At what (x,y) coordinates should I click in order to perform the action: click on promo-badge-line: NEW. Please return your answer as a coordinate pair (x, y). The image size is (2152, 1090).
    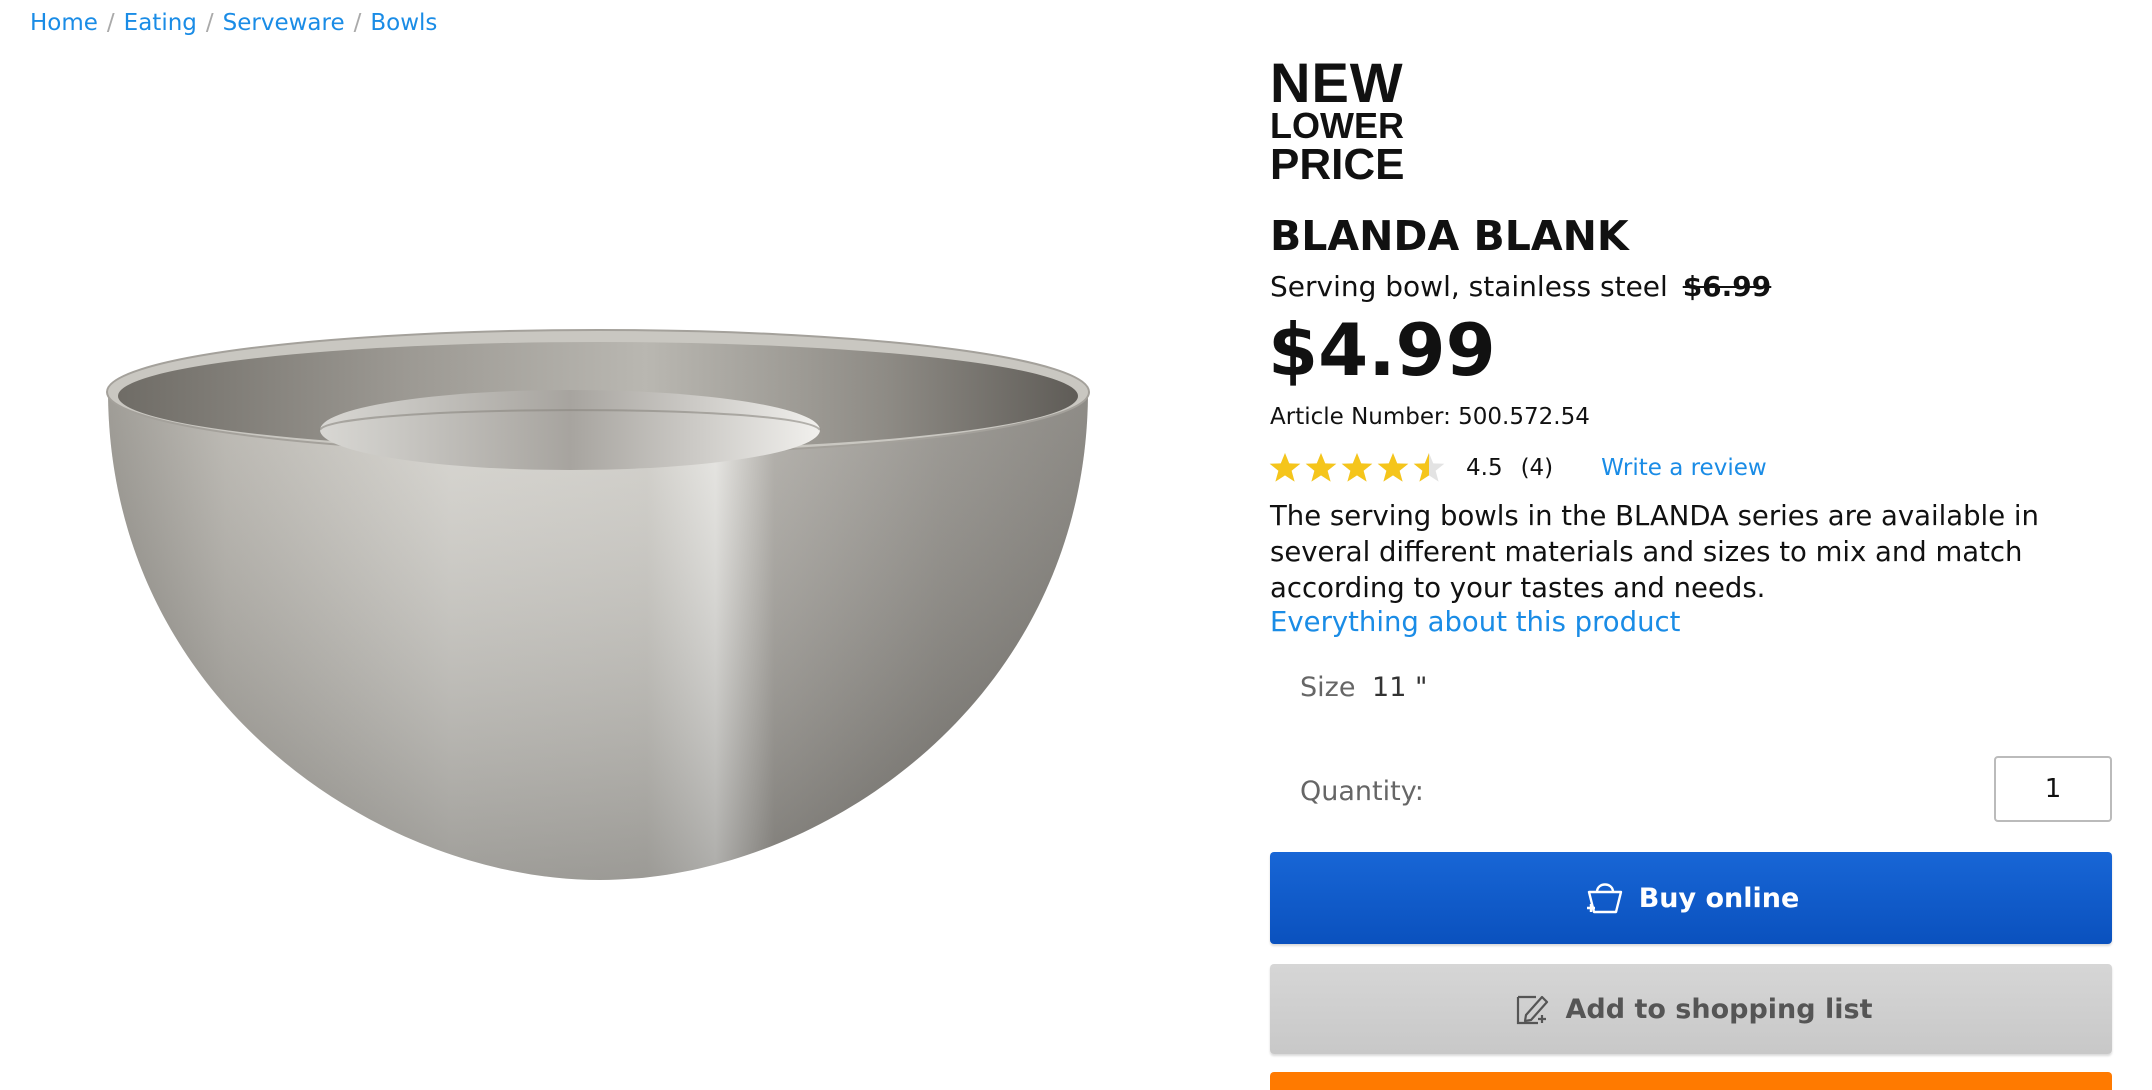
    Looking at the image, I should click on (1337, 82).